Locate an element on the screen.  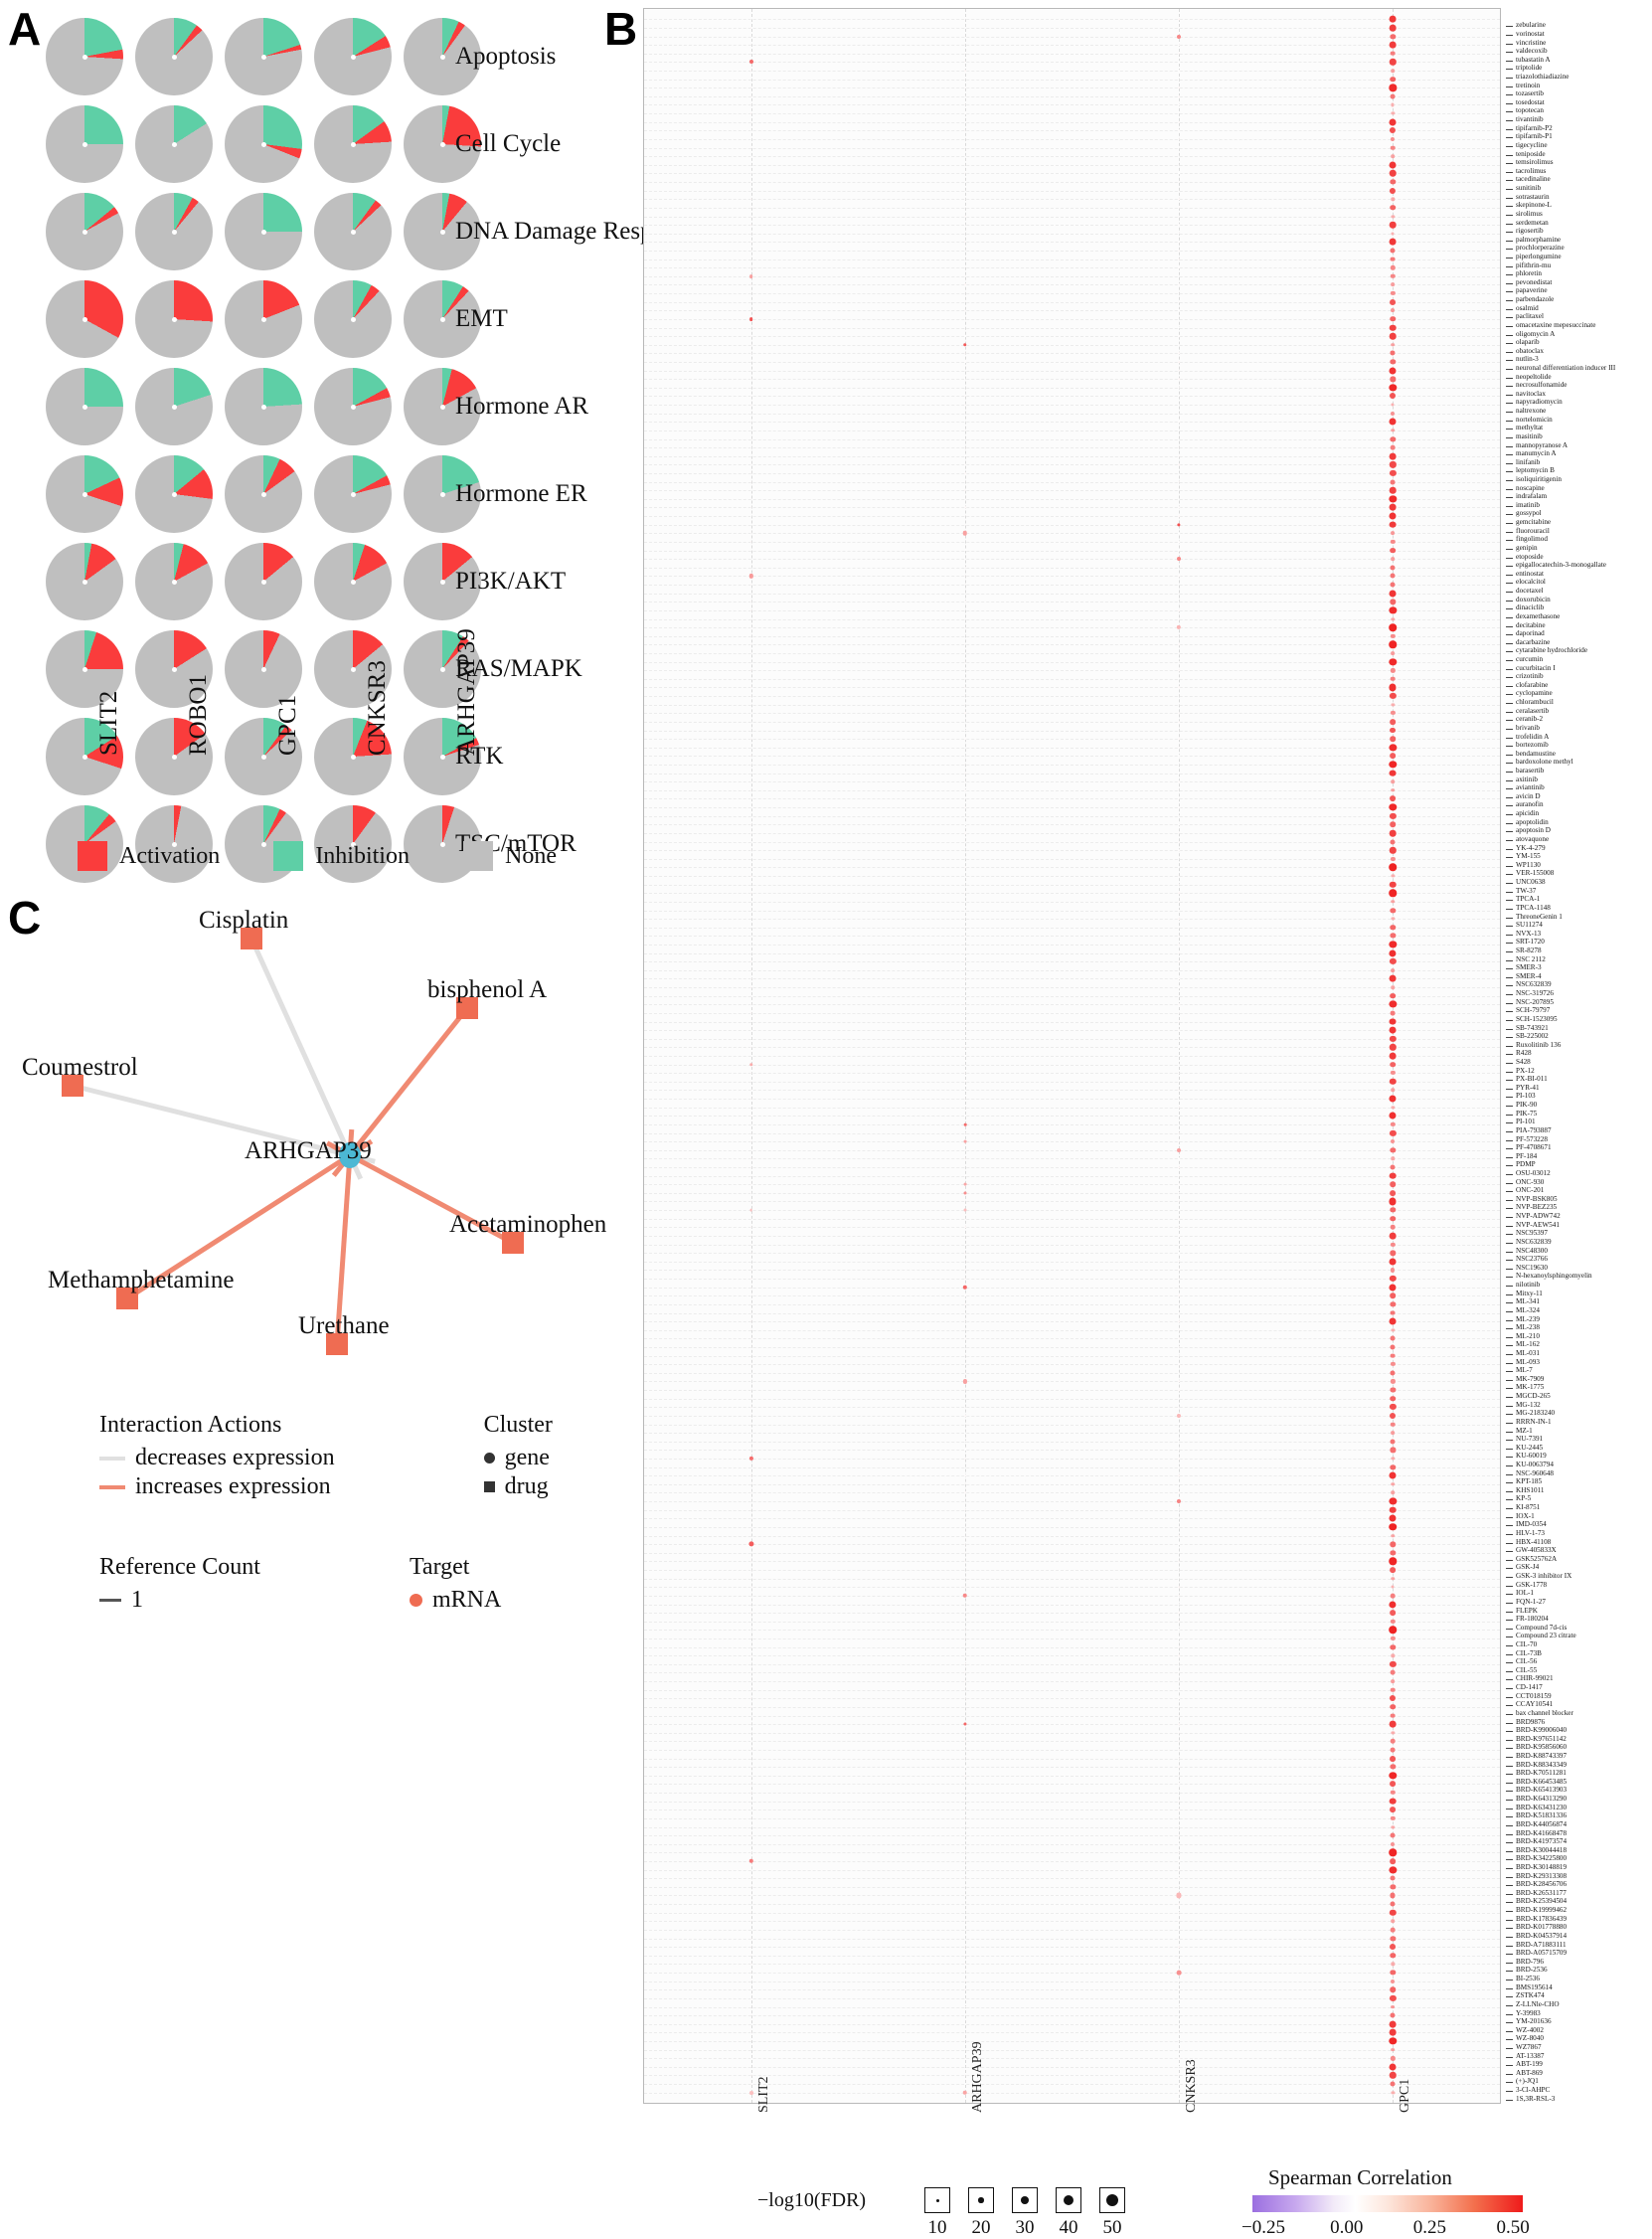
pathway-label-hormone-ar: Hormone AR is located at coordinates (522, 407).